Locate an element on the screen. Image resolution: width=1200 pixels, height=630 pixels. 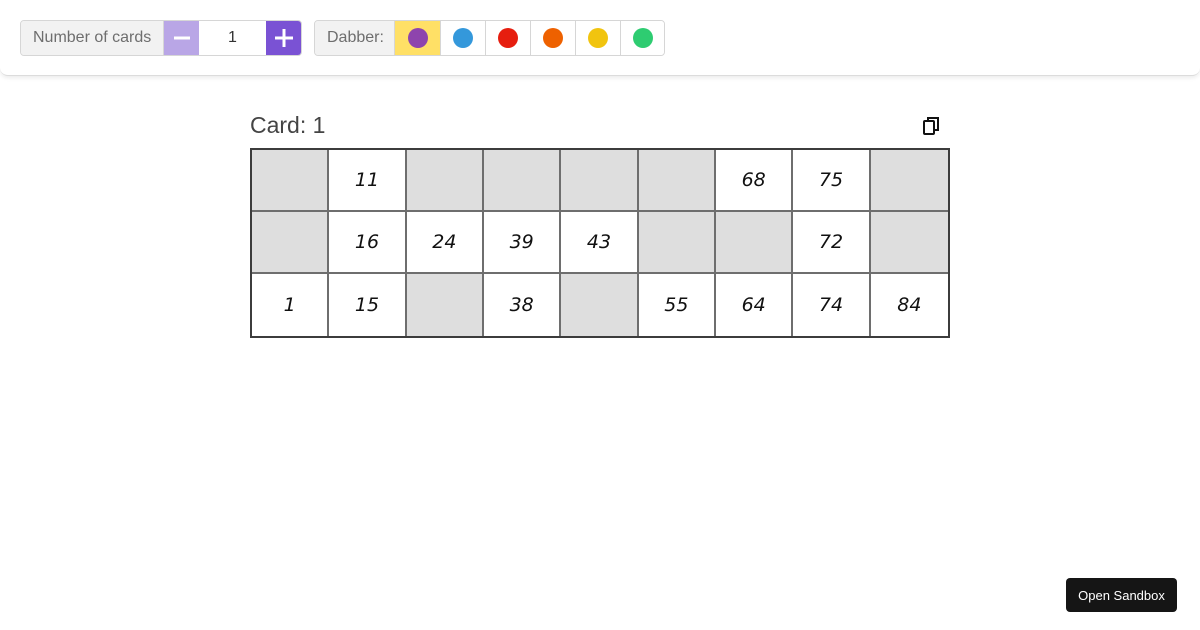
card-cell-number: 24 is located at coordinates (445, 243).